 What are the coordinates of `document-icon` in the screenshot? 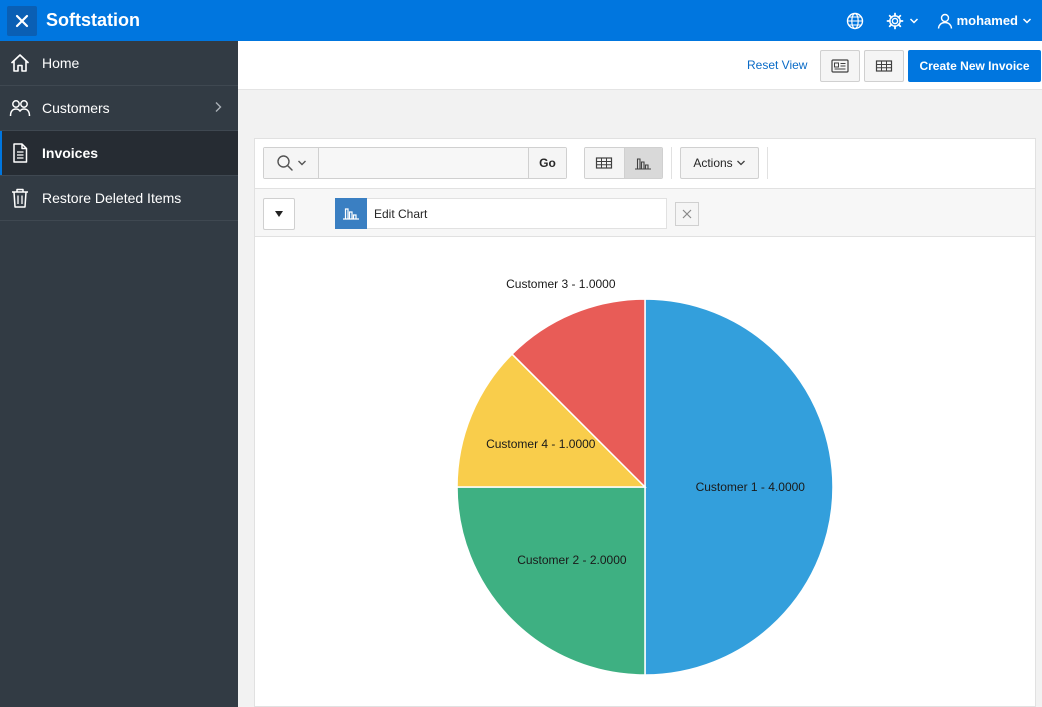 It's located at (20, 153).